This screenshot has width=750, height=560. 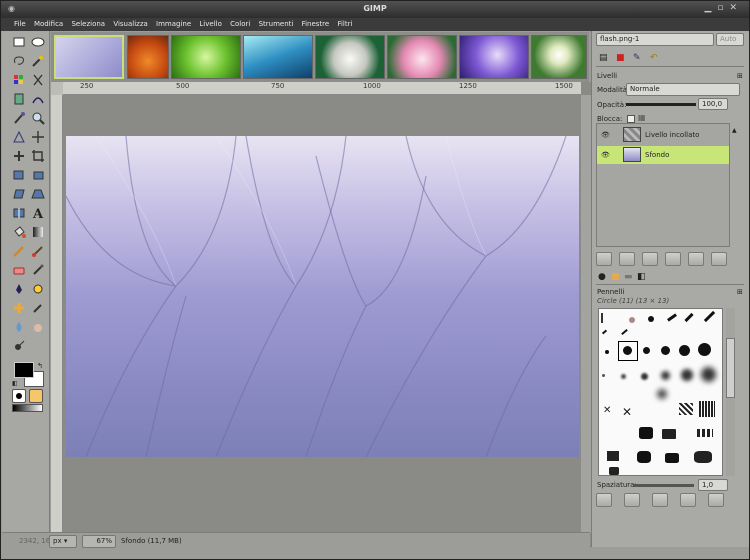 I want to click on pattern-indicator, so click(x=36, y=396).